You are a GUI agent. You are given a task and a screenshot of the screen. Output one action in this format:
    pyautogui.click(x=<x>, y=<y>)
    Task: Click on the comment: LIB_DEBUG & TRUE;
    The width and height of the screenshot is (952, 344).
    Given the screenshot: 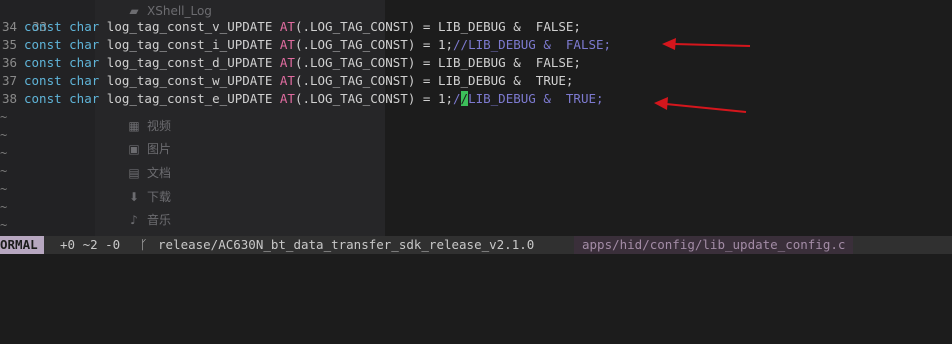 What is the action you would take?
    pyautogui.click(x=536, y=98)
    